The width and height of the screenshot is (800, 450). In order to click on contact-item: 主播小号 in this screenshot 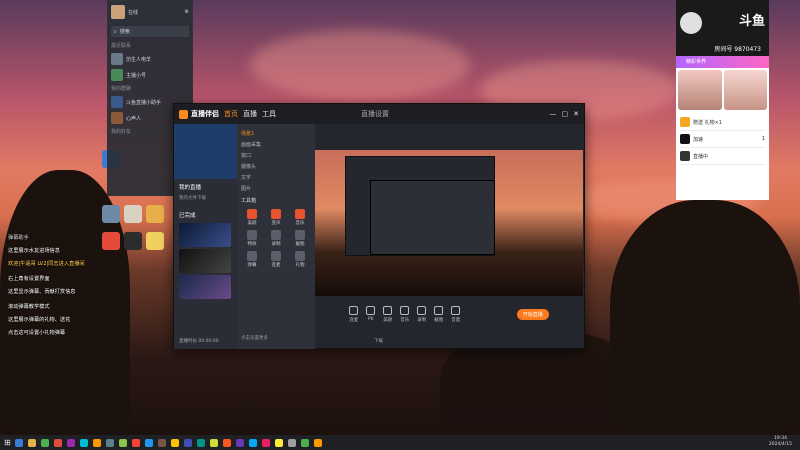, I will do `click(150, 75)`.